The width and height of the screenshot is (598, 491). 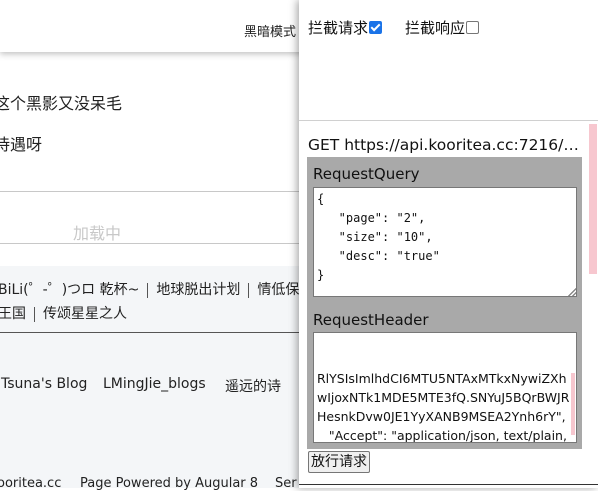 What do you see at coordinates (371, 320) in the screenshot?
I see `request-header-title: RequestHeader` at bounding box center [371, 320].